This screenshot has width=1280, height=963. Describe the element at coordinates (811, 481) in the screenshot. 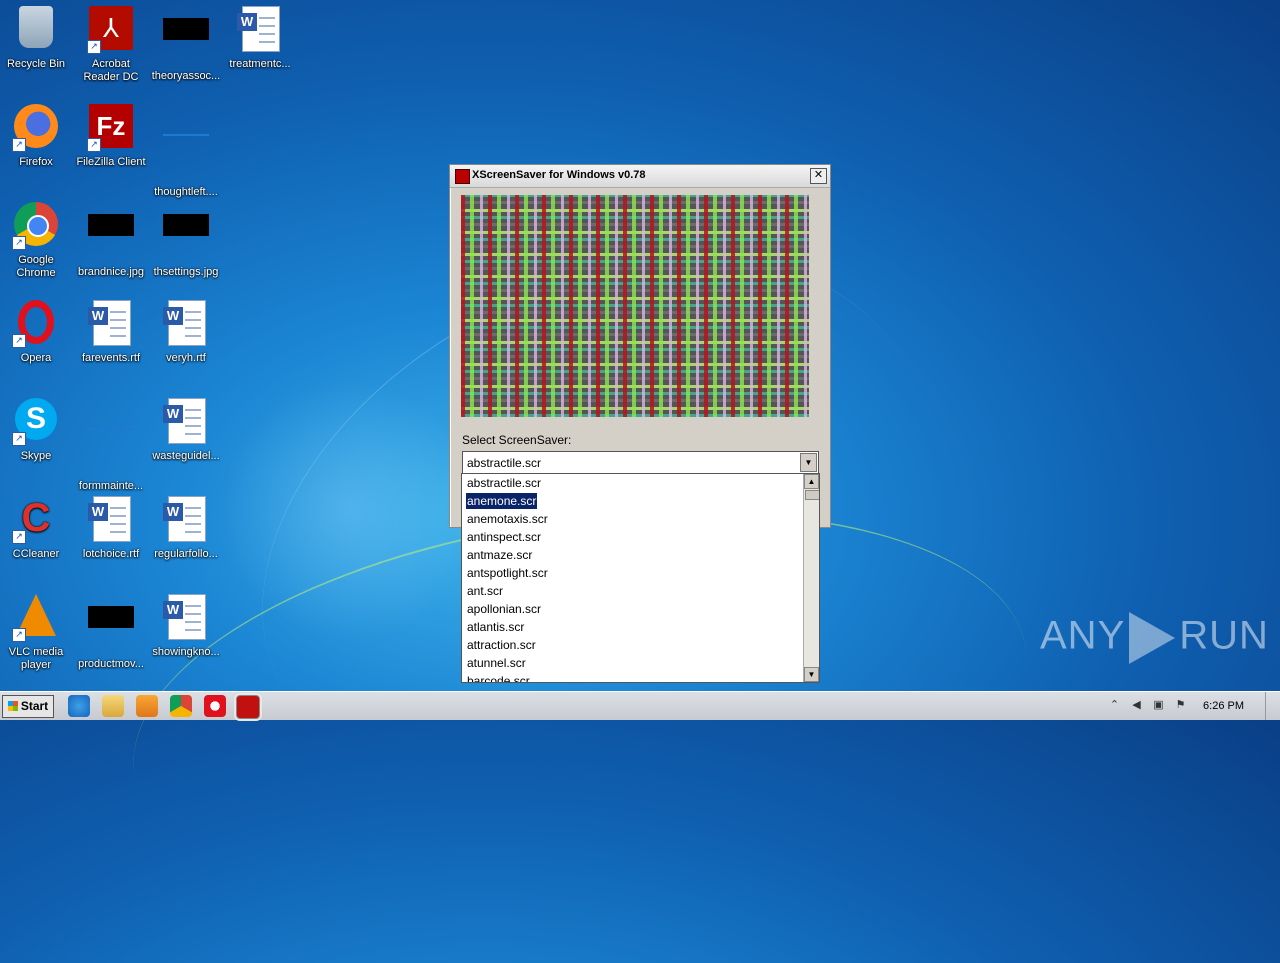

I see `scroll-up-button: ▲` at that location.